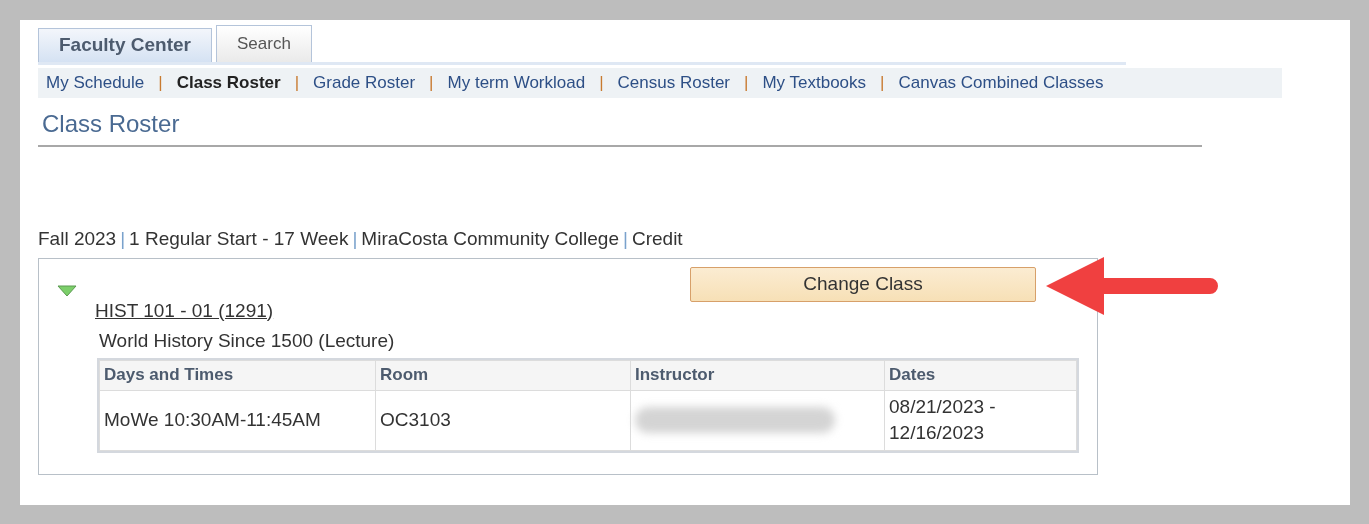 The width and height of the screenshot is (1369, 524). I want to click on tab: Search, so click(264, 43).